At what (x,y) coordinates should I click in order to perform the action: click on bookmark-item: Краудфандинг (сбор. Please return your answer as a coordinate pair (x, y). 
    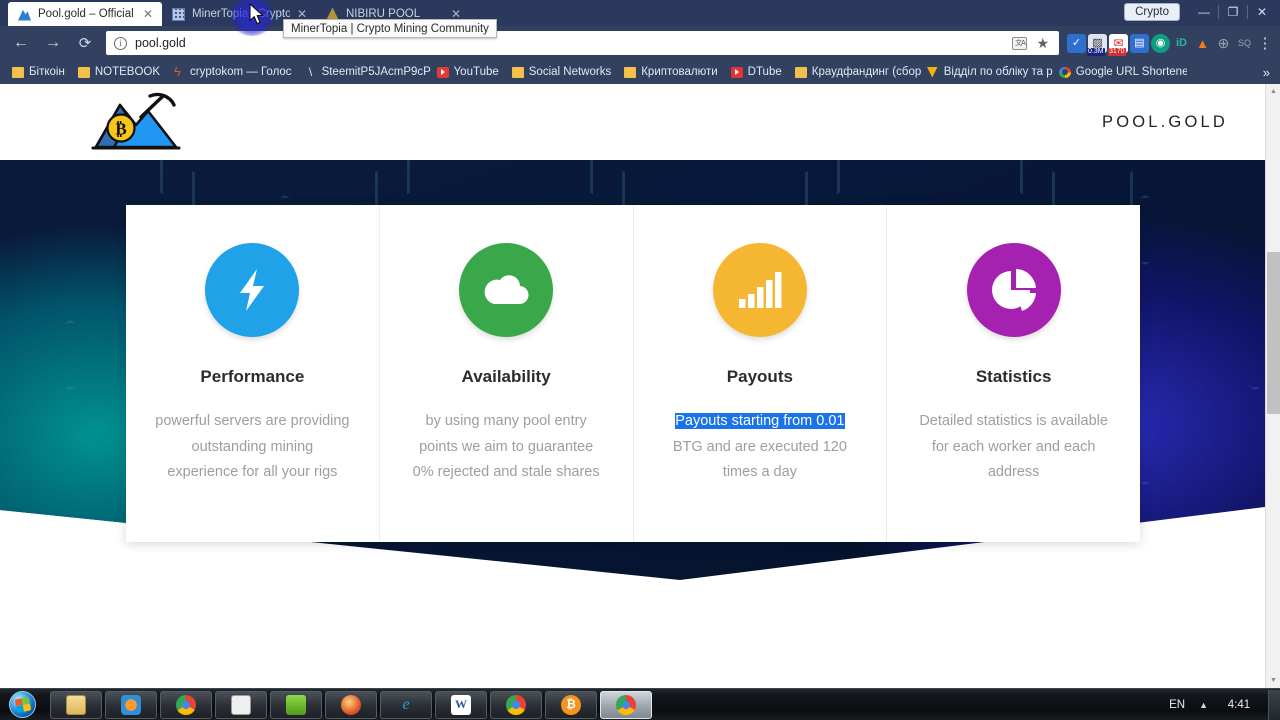
    Looking at the image, I should click on (857, 72).